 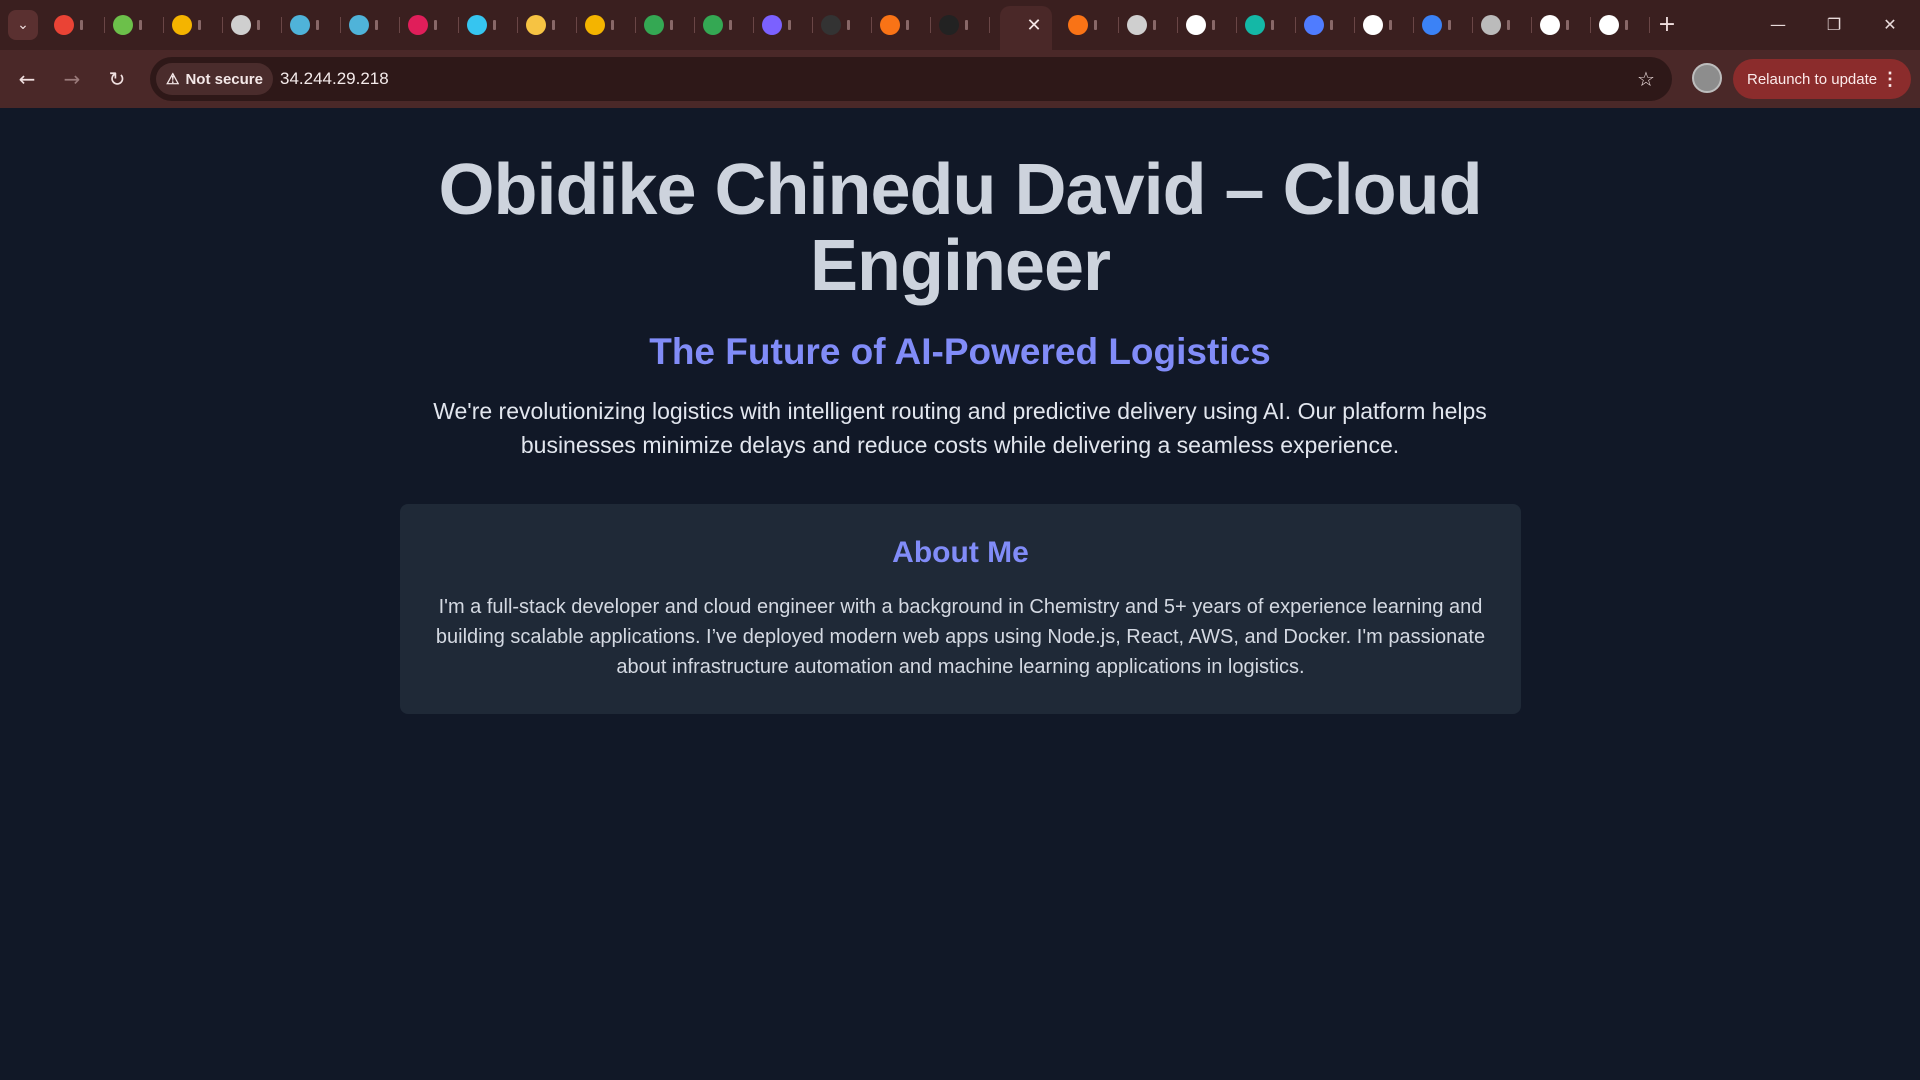 I want to click on reload-button: ↻, so click(x=117, y=79).